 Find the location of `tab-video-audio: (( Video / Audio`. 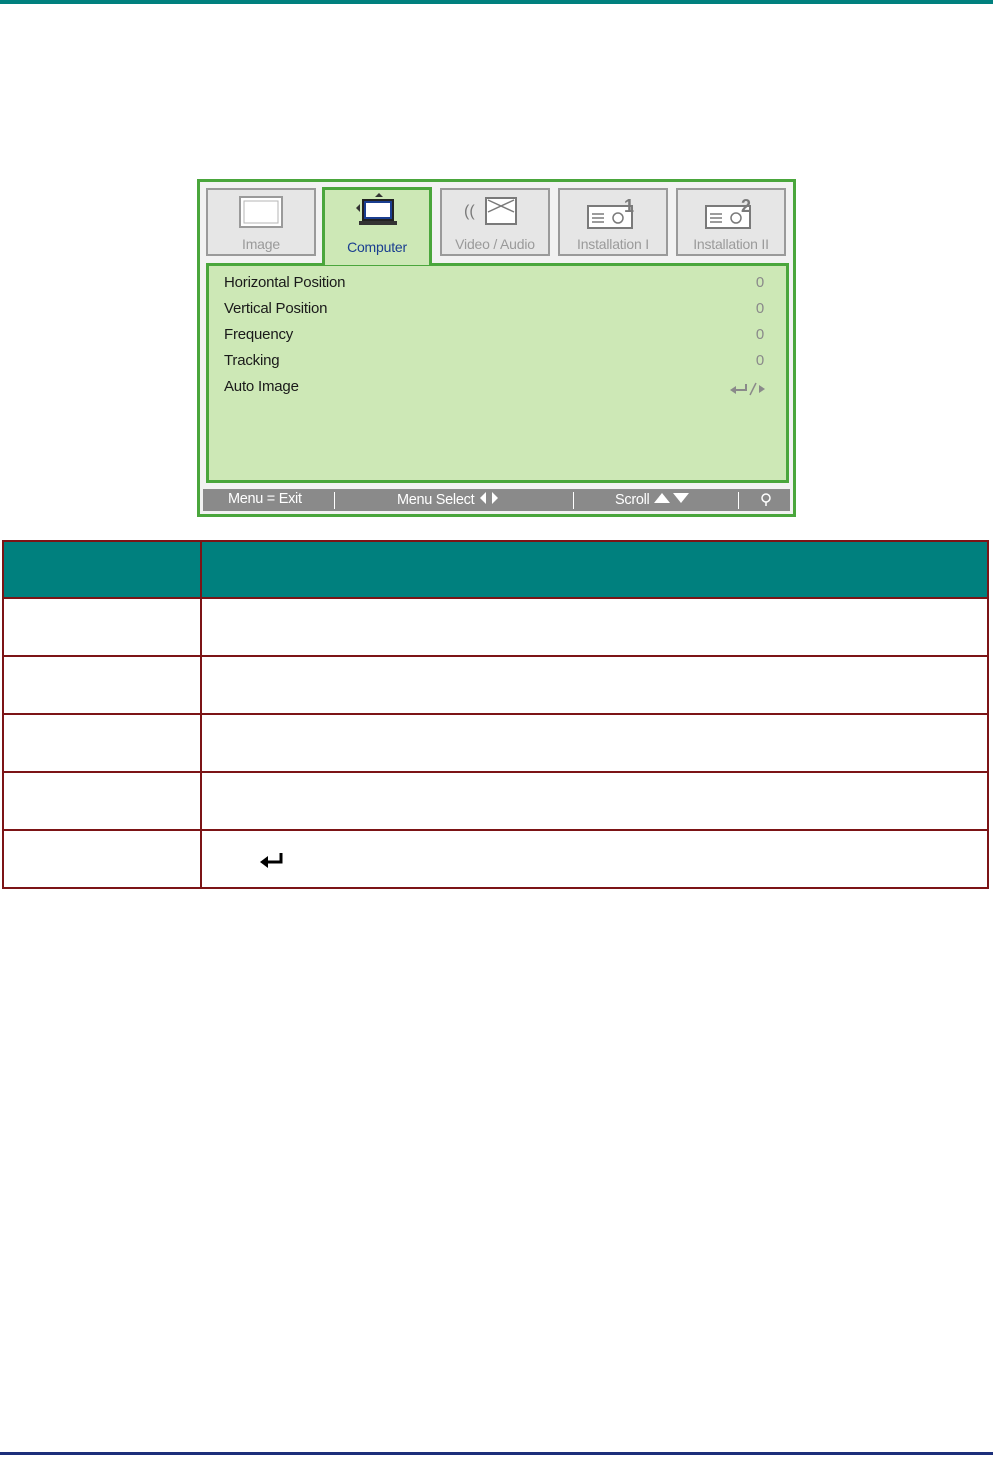

tab-video-audio: (( Video / Audio is located at coordinates (495, 222).